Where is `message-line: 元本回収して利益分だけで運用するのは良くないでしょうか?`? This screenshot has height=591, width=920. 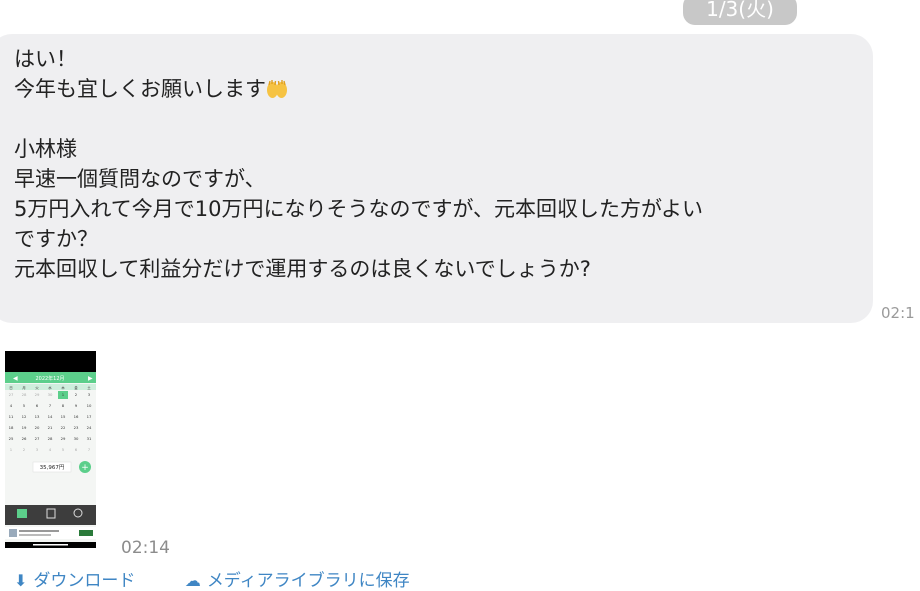 message-line: 元本回収して利益分だけで運用するのは良くないでしょうか? is located at coordinates (302, 269).